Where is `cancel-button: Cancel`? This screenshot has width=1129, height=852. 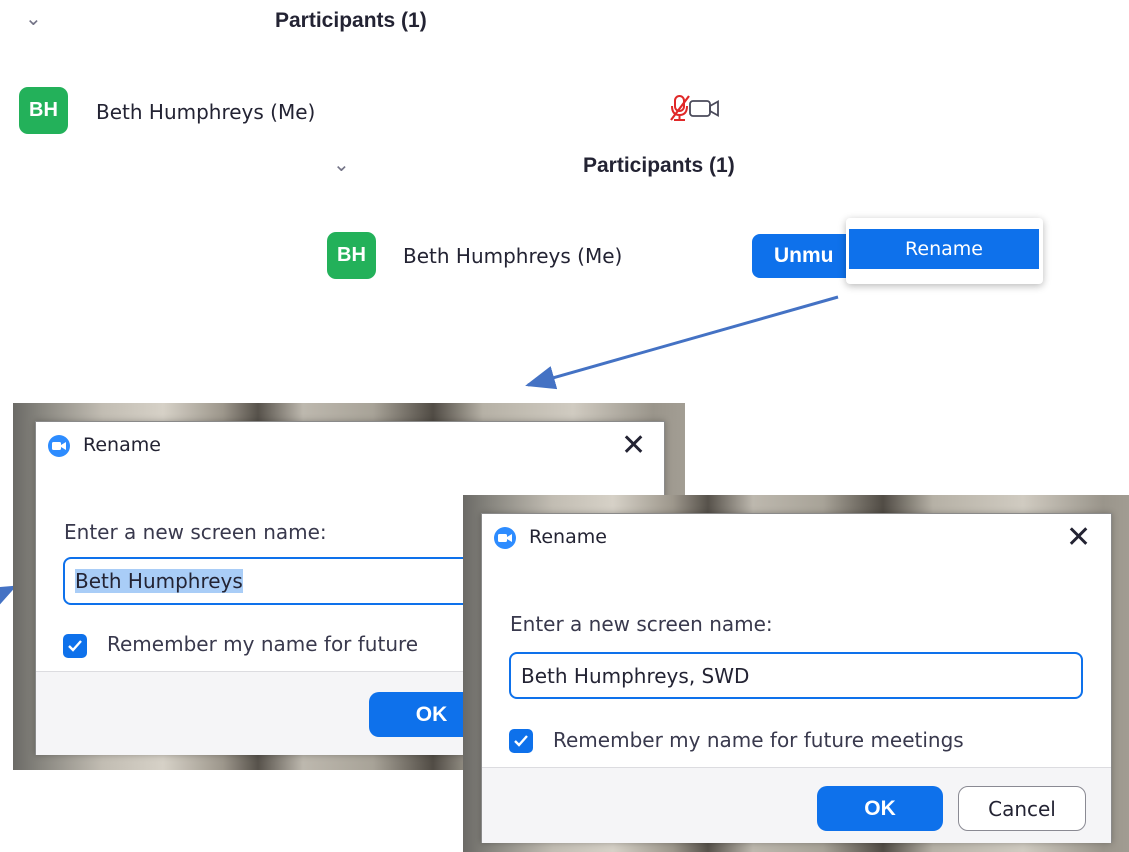 cancel-button: Cancel is located at coordinates (1022, 808).